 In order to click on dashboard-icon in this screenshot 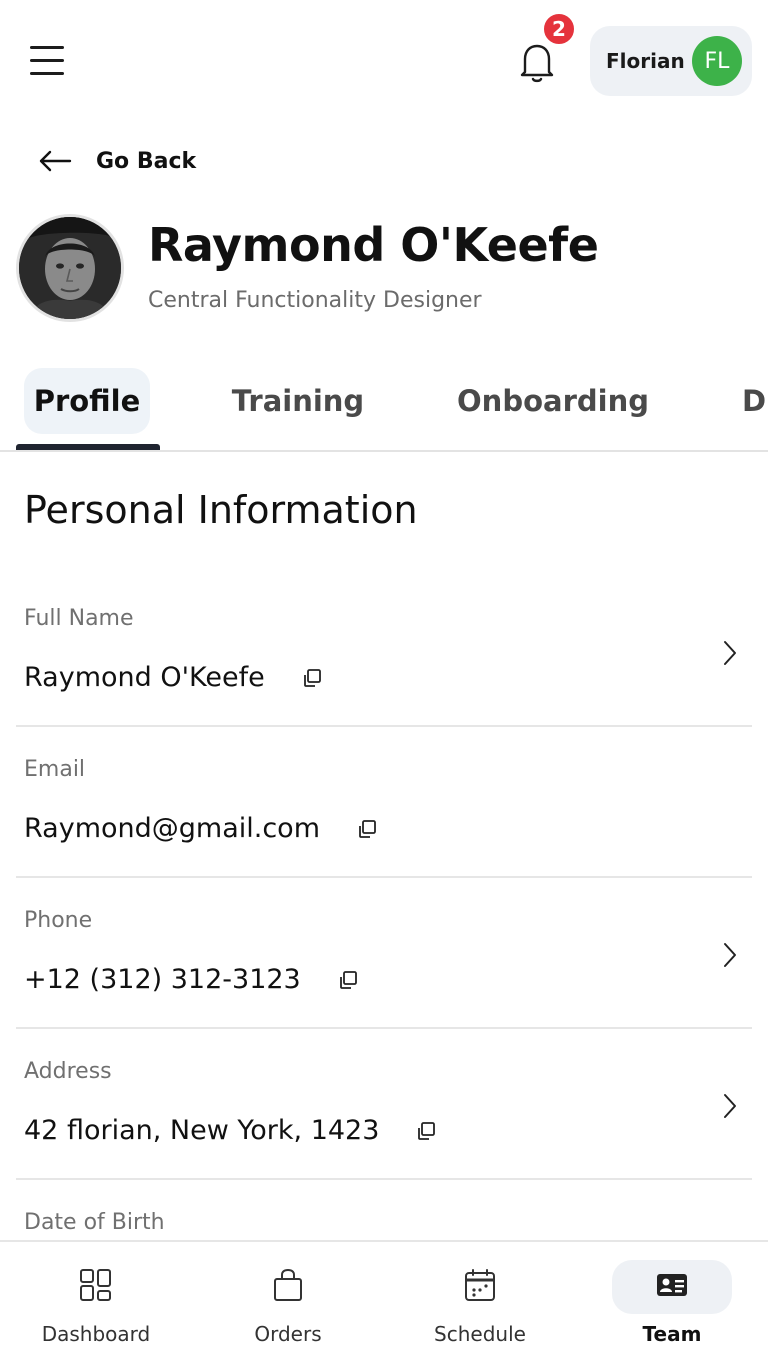, I will do `click(95, 1285)`.